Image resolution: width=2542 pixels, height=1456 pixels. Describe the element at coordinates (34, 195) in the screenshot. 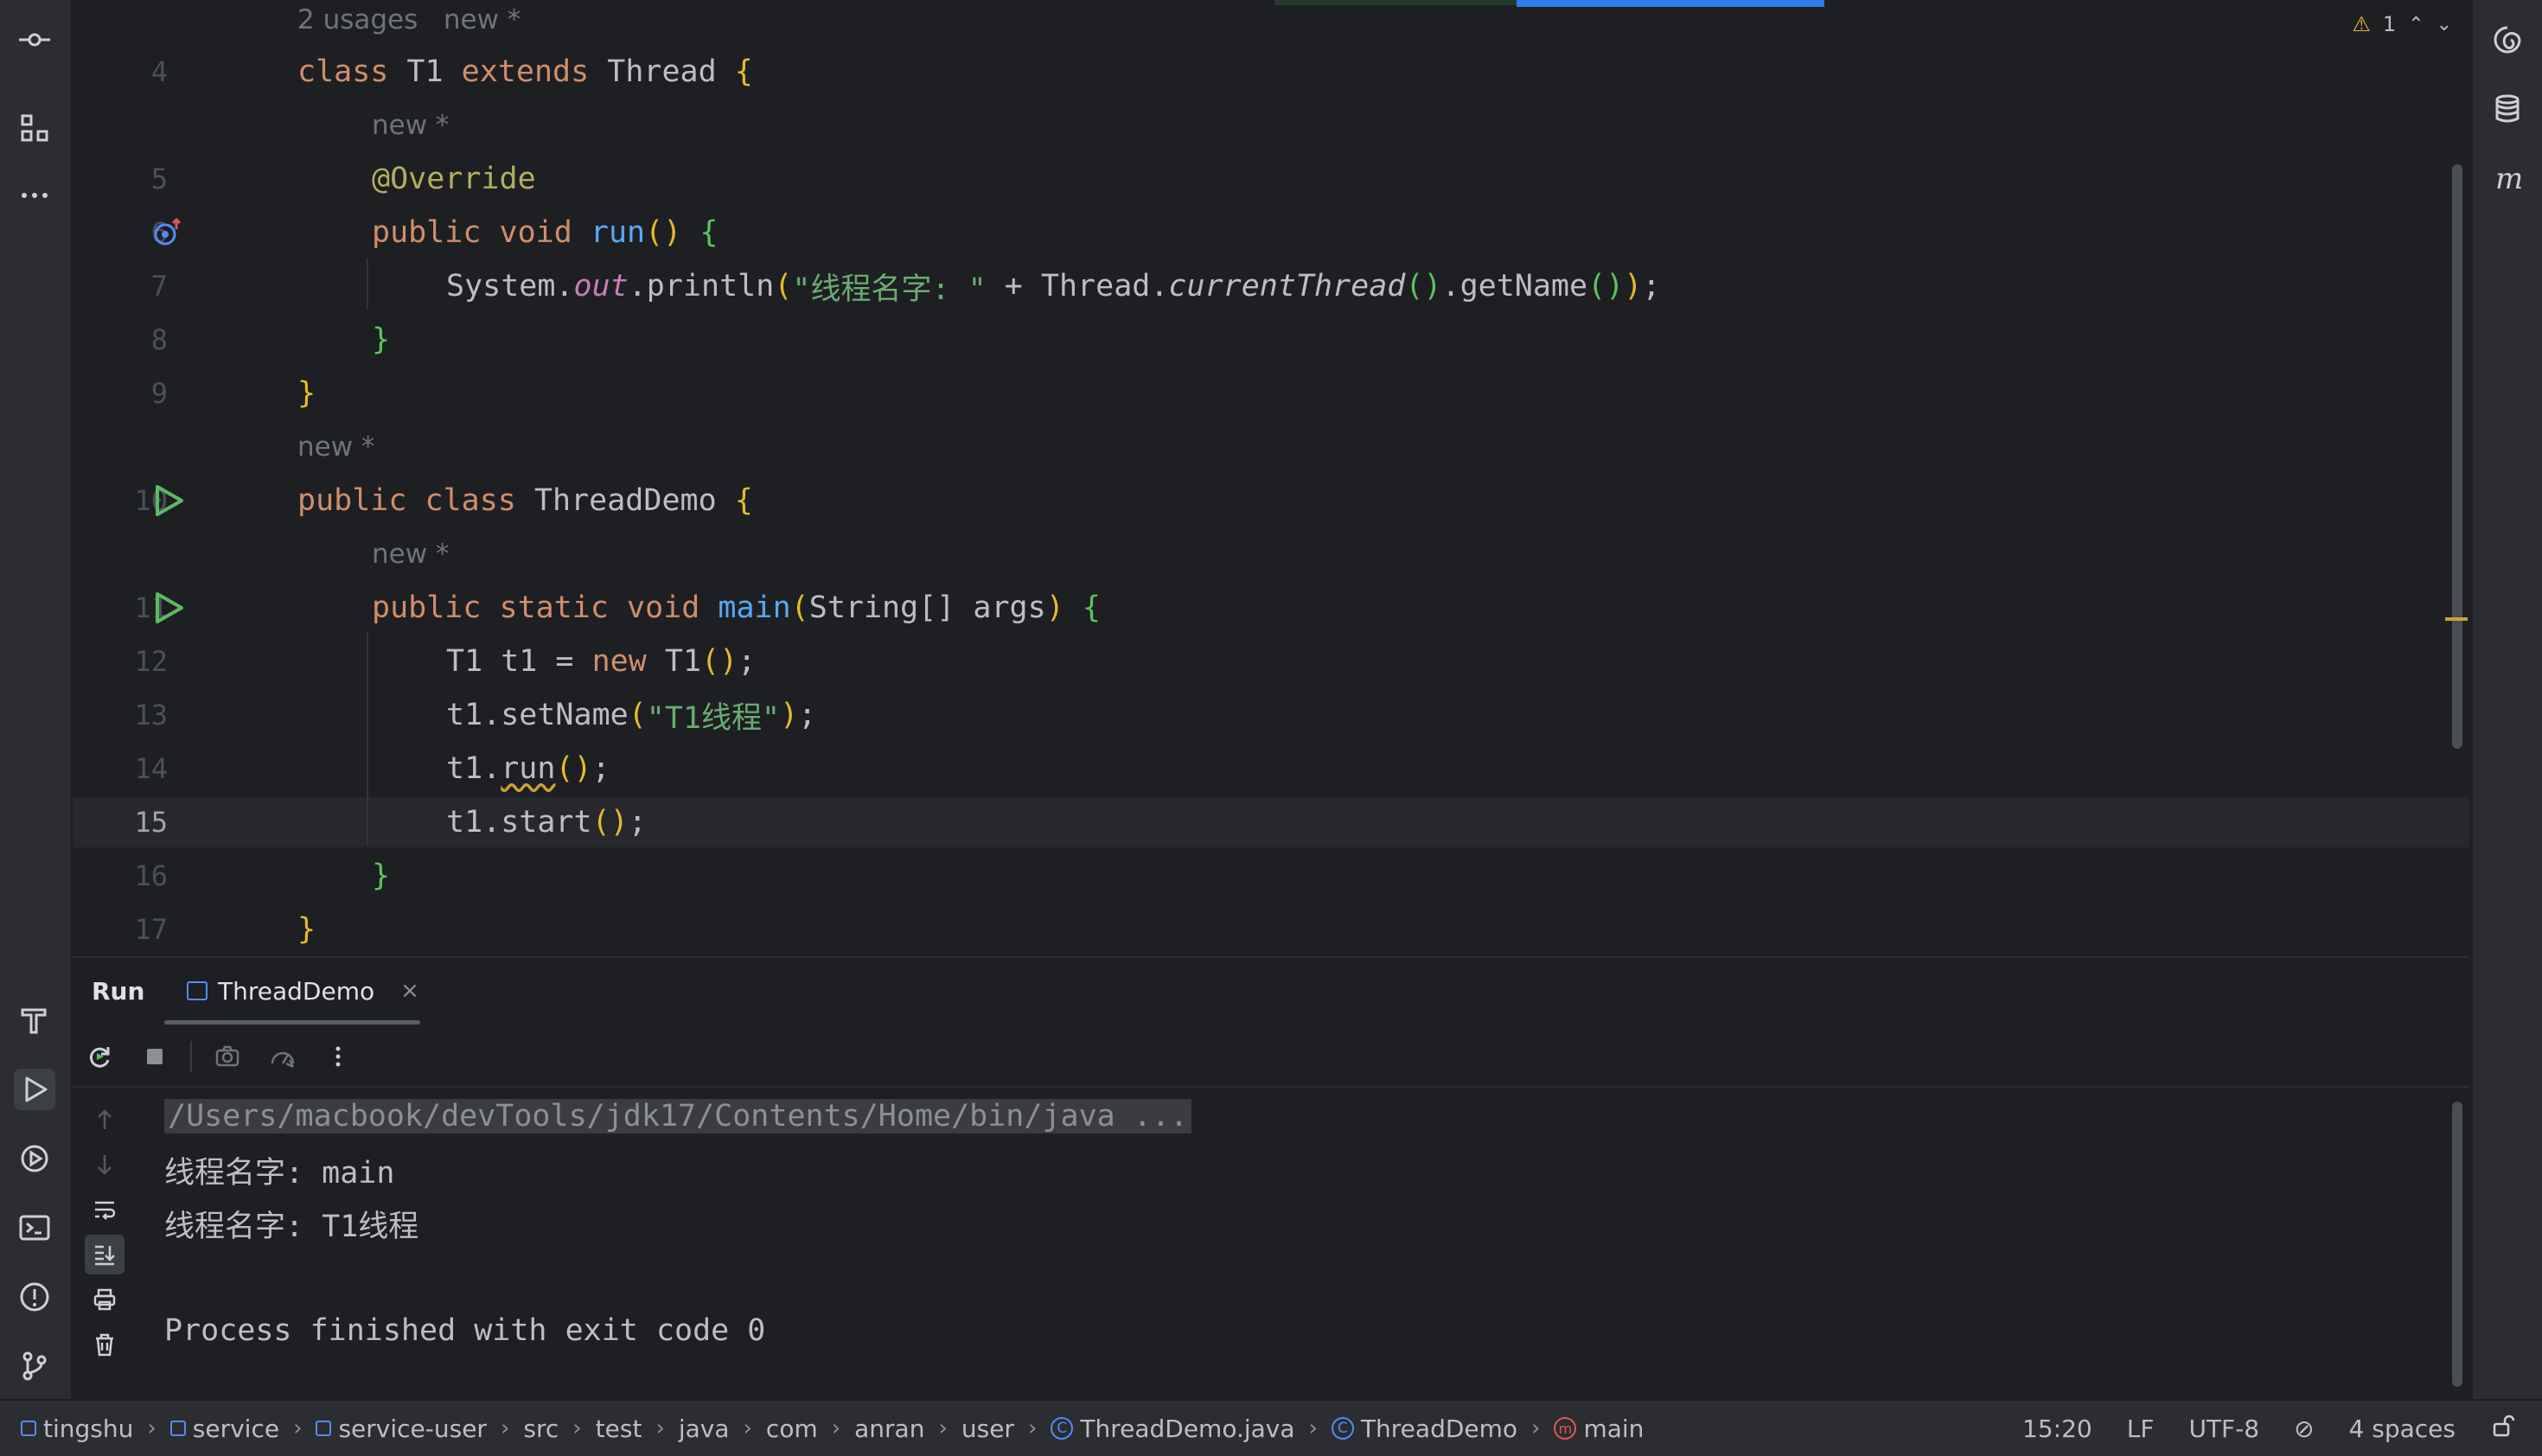

I see `more-tools-icon` at that location.